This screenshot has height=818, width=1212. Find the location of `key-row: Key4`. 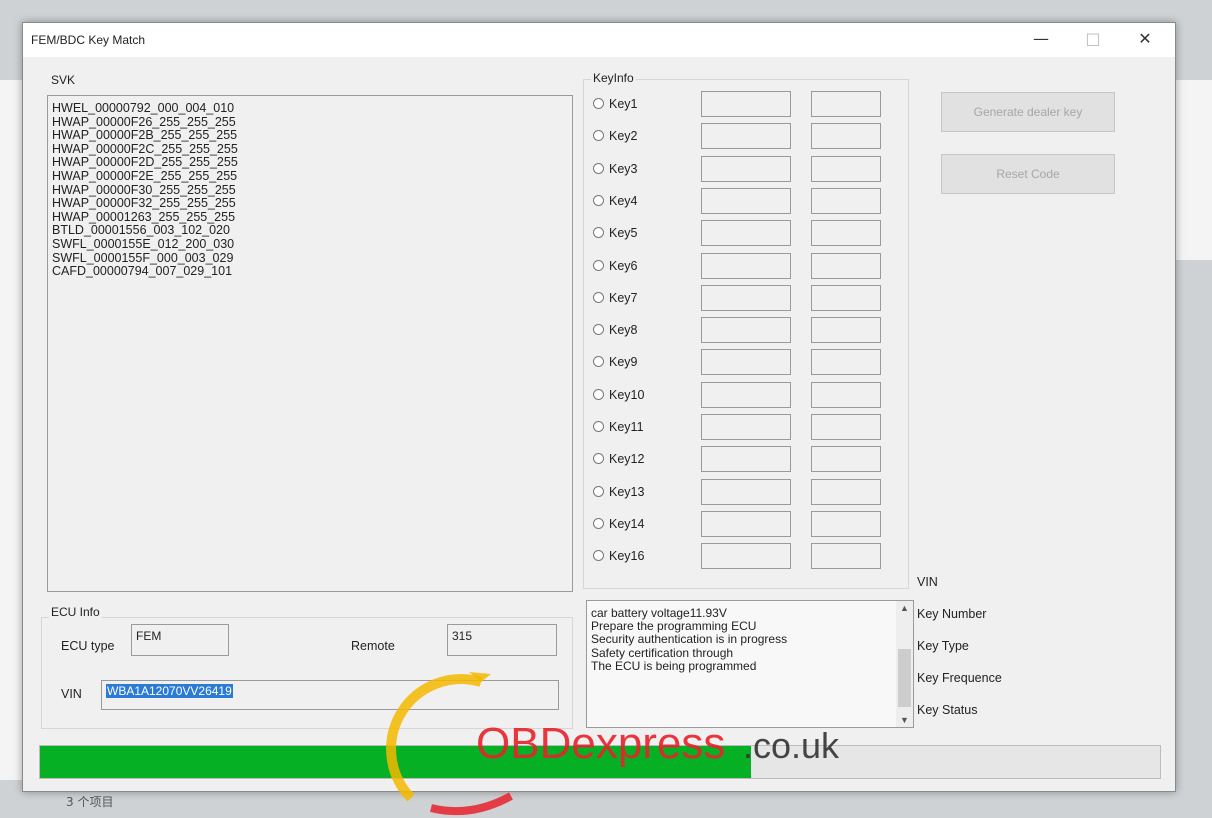

key-row: Key4 is located at coordinates (748, 201).